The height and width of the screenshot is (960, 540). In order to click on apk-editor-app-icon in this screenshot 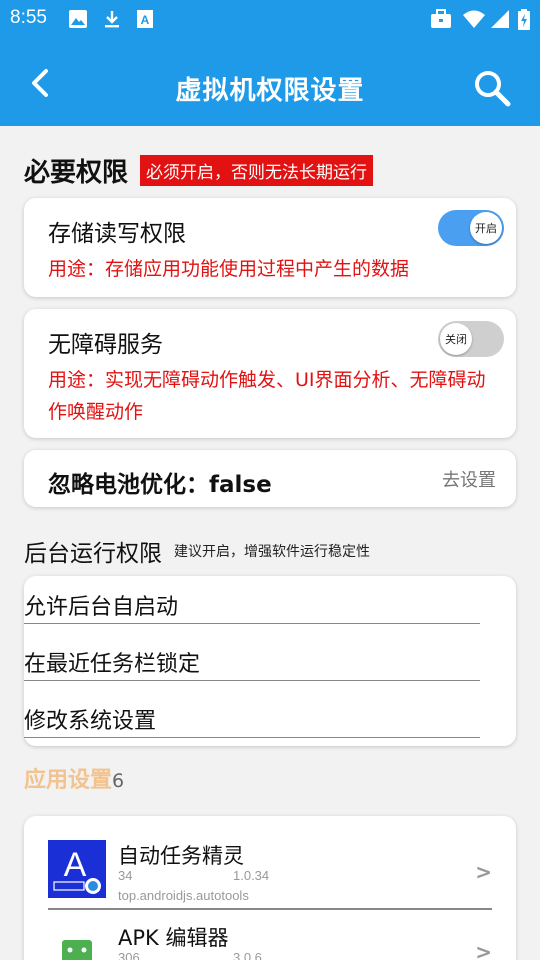, I will do `click(77, 950)`.